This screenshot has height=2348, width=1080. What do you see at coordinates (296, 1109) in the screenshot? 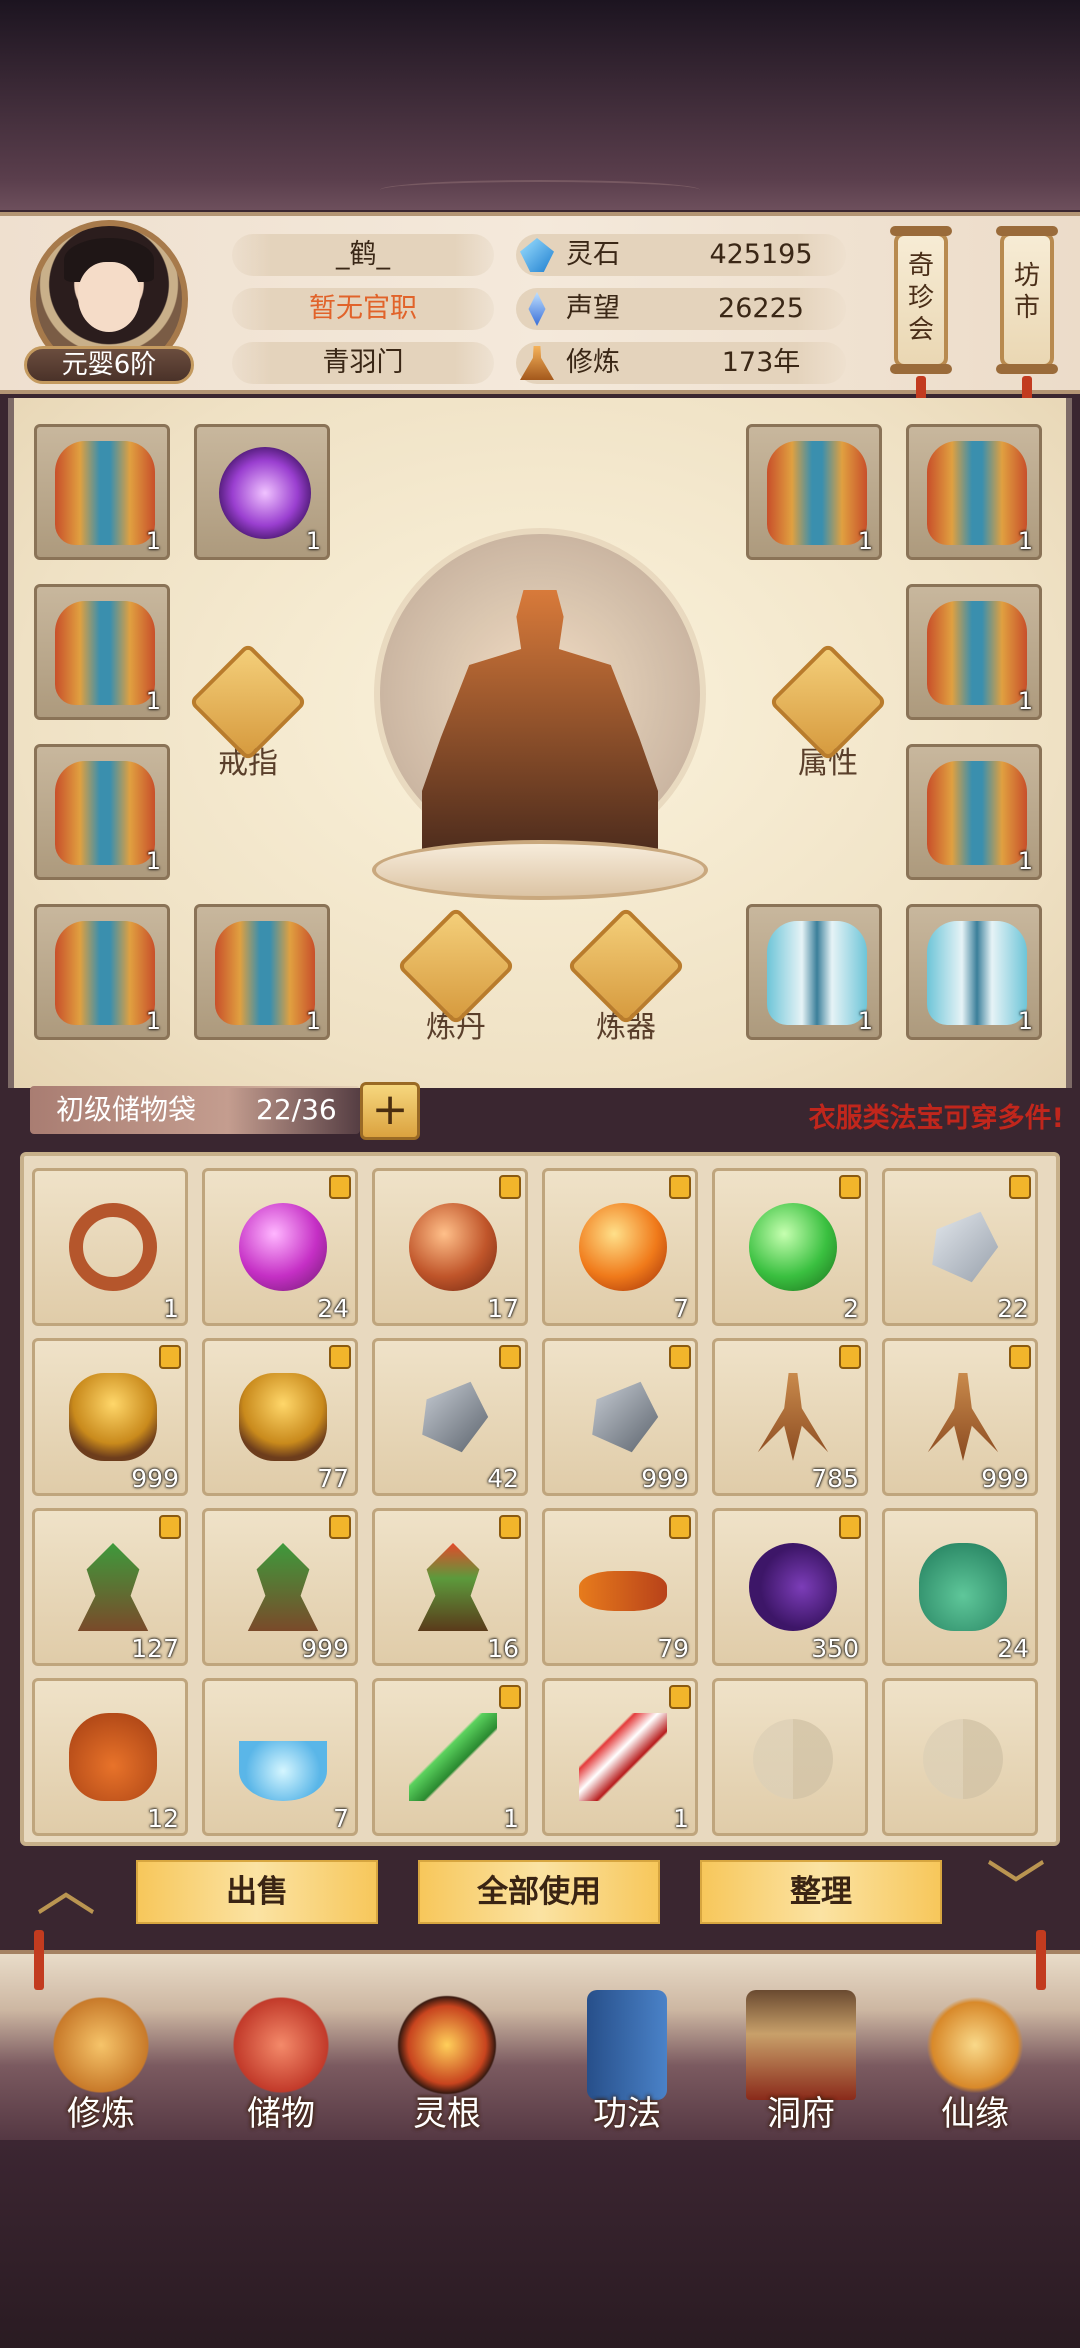
I see `bag-capacity: 22/36` at bounding box center [296, 1109].